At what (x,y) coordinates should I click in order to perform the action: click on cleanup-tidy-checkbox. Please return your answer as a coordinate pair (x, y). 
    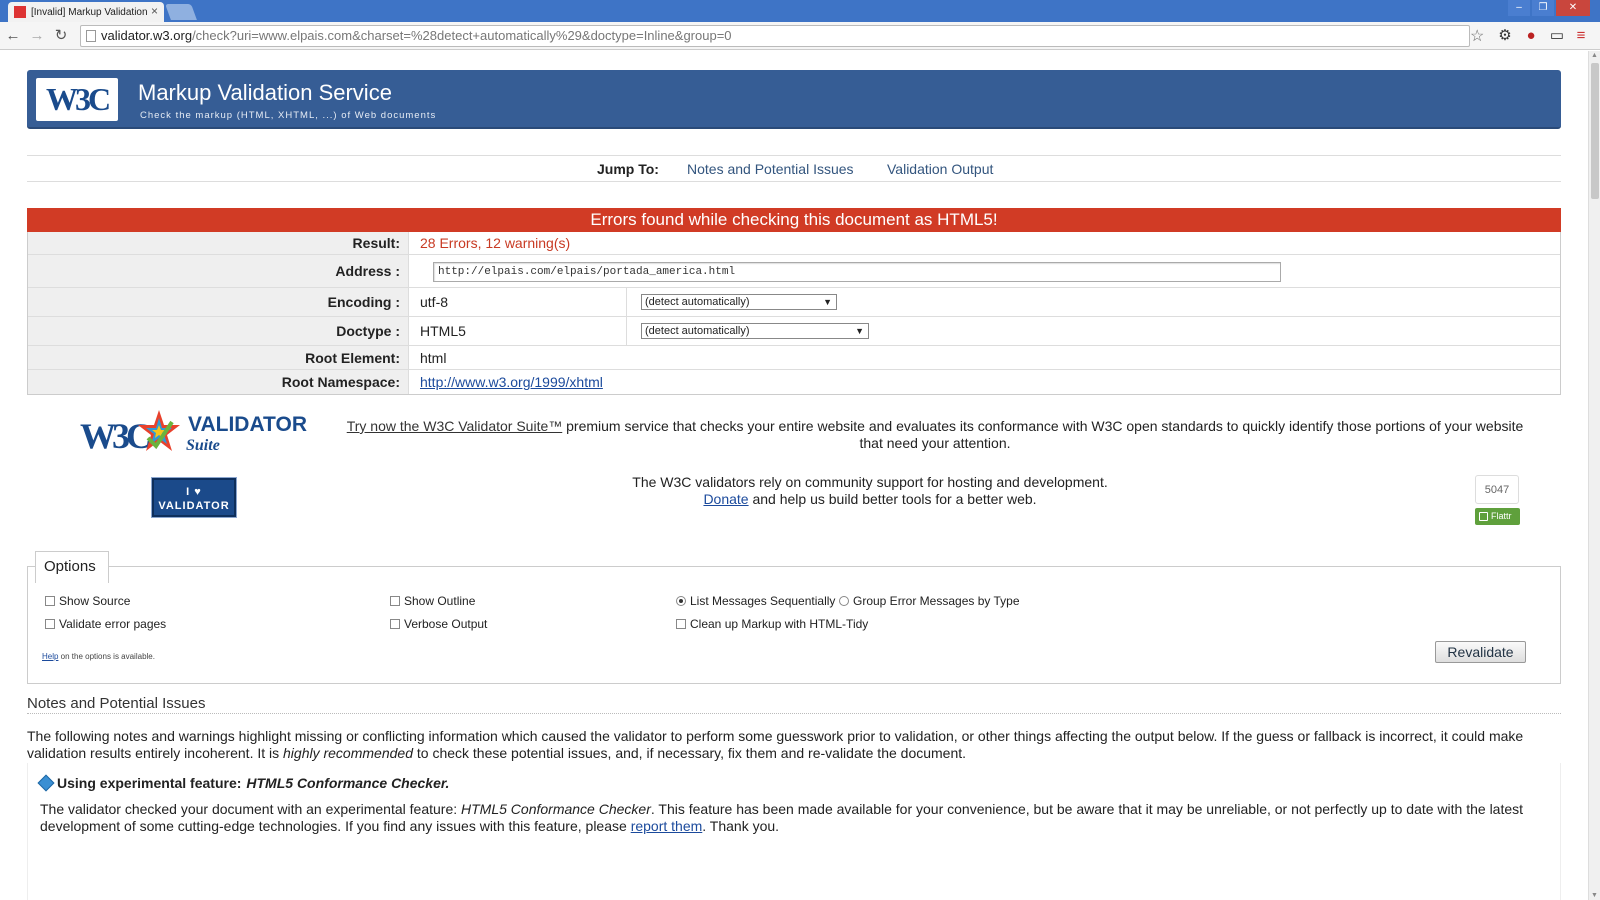
    Looking at the image, I should click on (681, 624).